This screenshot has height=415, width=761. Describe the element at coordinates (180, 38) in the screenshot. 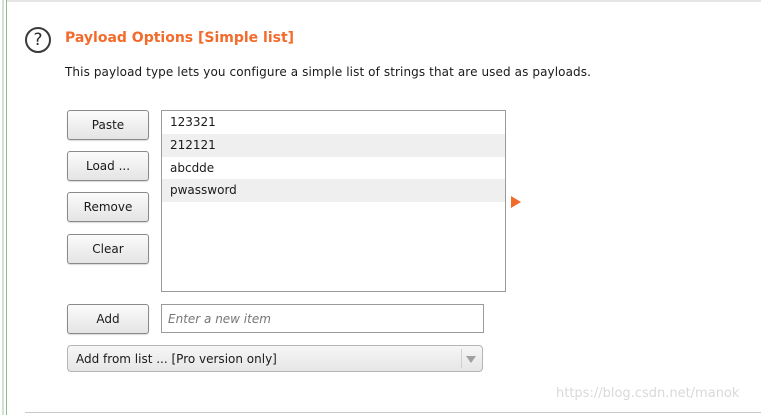

I see `section-title: Payload Options [Simple list]` at that location.